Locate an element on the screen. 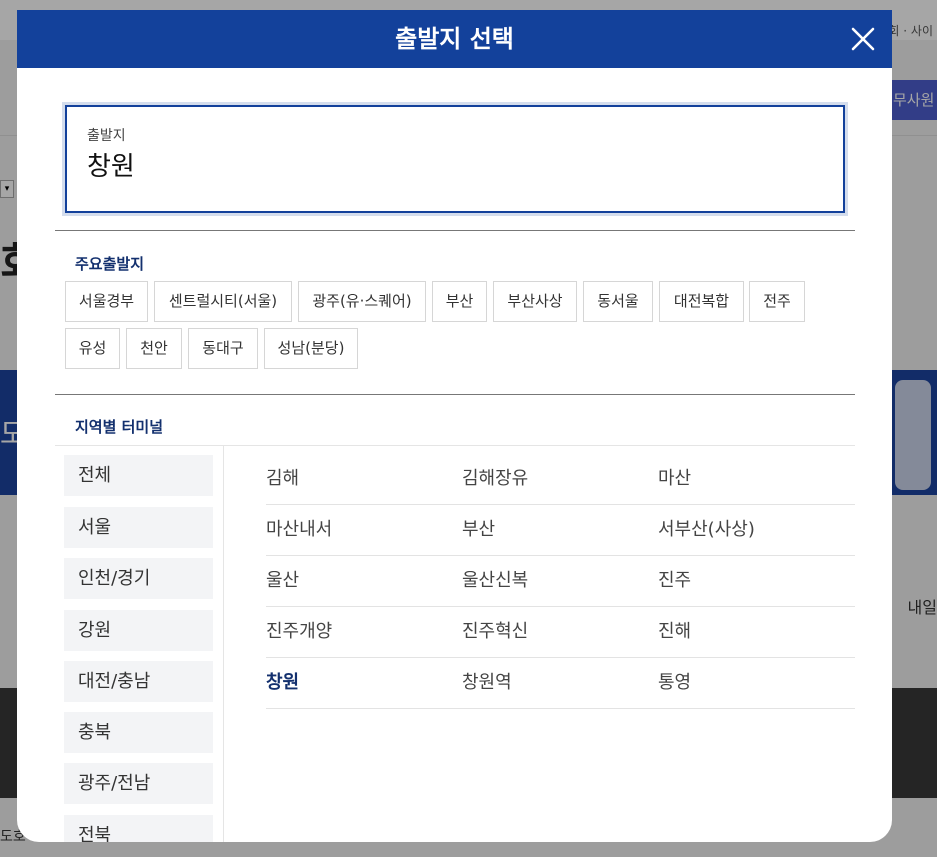  modal-header: 출발지 선택 is located at coordinates (454, 39).